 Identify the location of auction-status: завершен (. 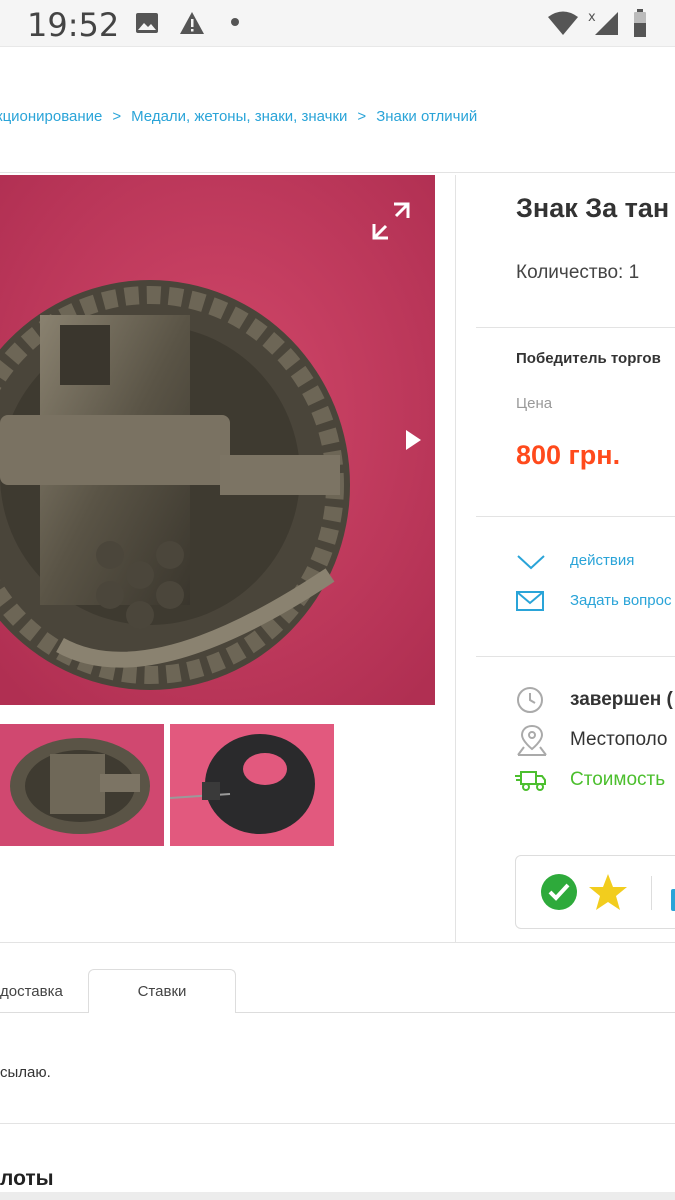
(621, 699).